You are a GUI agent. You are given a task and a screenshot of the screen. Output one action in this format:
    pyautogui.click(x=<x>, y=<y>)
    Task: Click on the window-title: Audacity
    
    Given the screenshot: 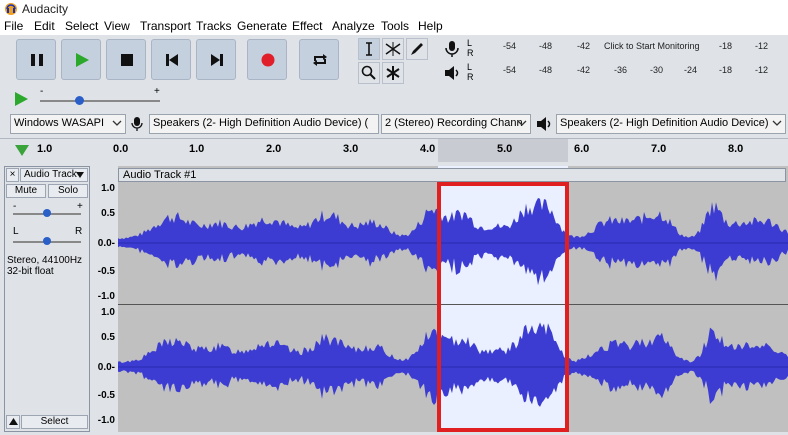 What is the action you would take?
    pyautogui.click(x=45, y=9)
    